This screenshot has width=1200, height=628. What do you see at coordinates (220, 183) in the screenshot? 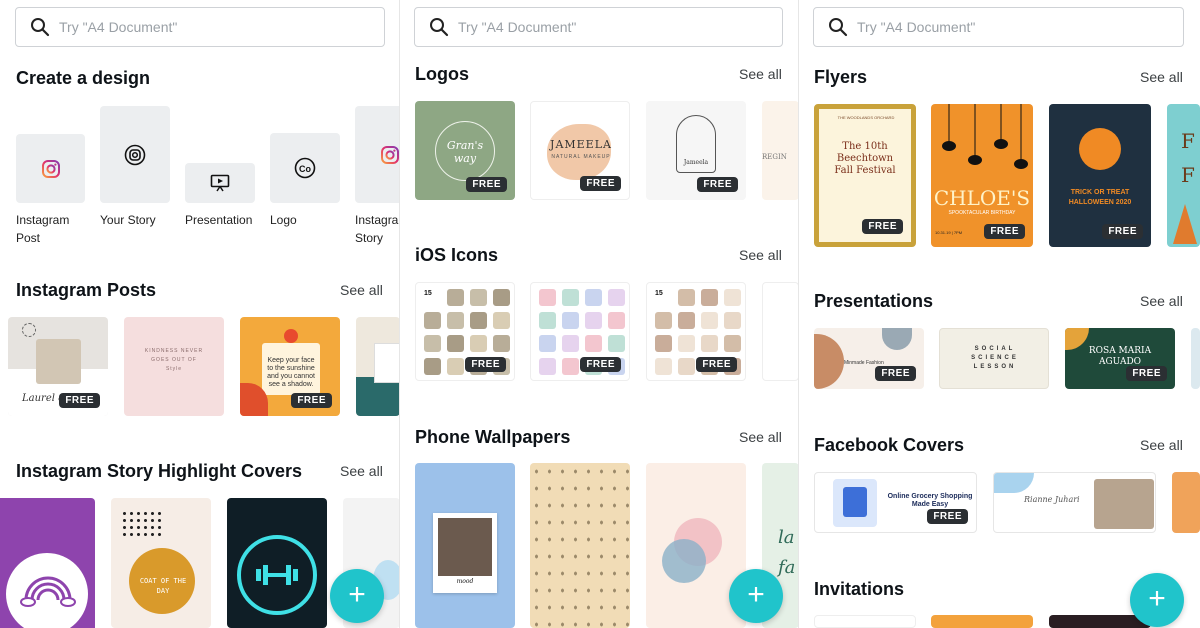
I see `design-type-presentation` at bounding box center [220, 183].